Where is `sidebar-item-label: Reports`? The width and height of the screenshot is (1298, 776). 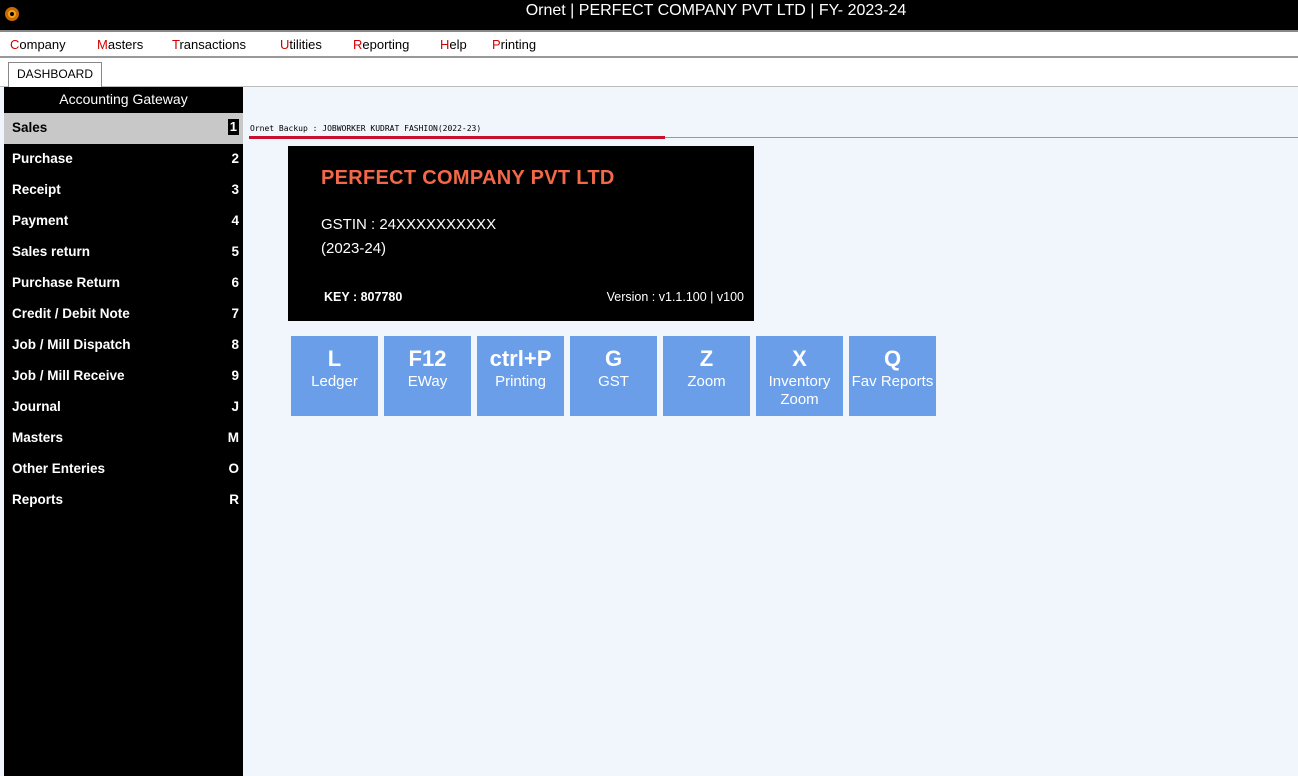
sidebar-item-label: Reports is located at coordinates (38, 499).